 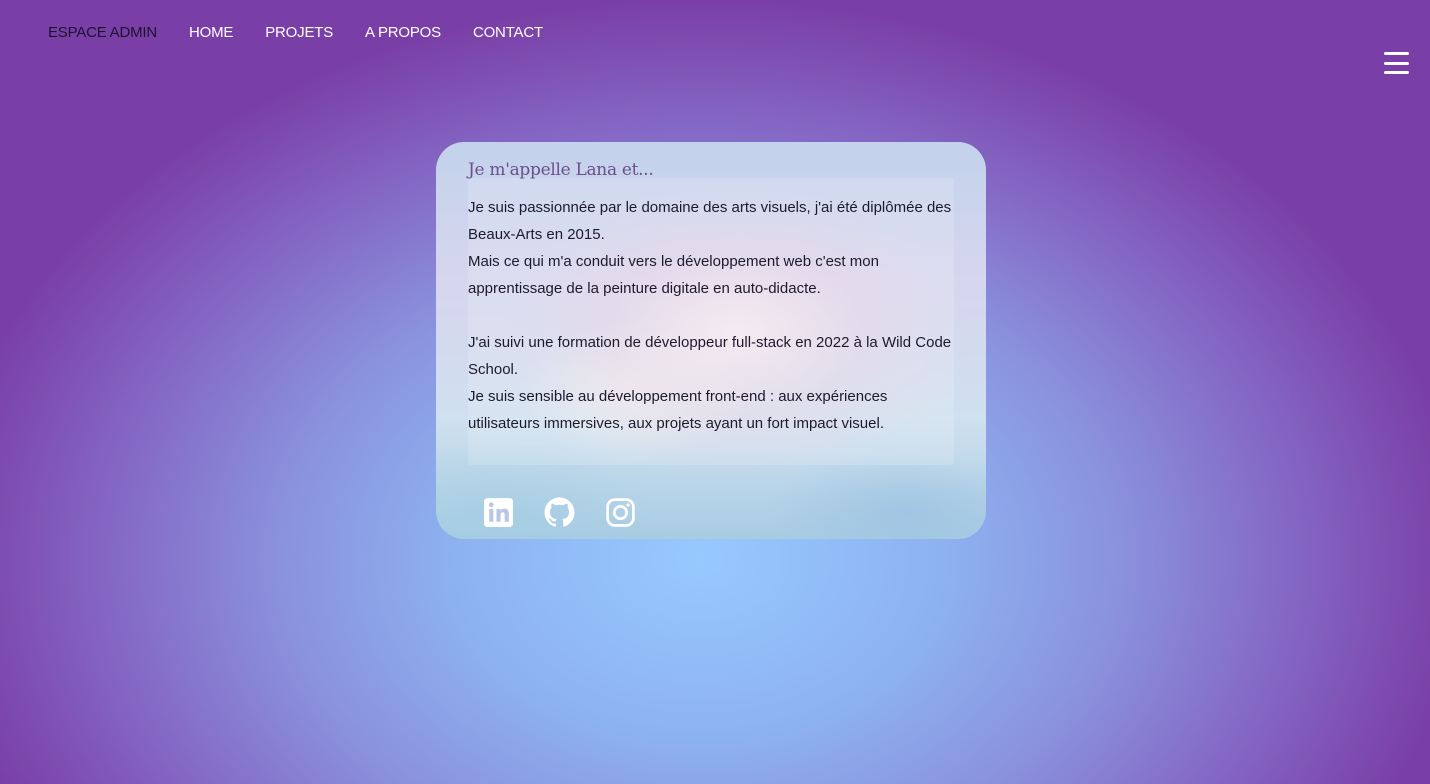 What do you see at coordinates (620, 512) in the screenshot?
I see `instagram-icon` at bounding box center [620, 512].